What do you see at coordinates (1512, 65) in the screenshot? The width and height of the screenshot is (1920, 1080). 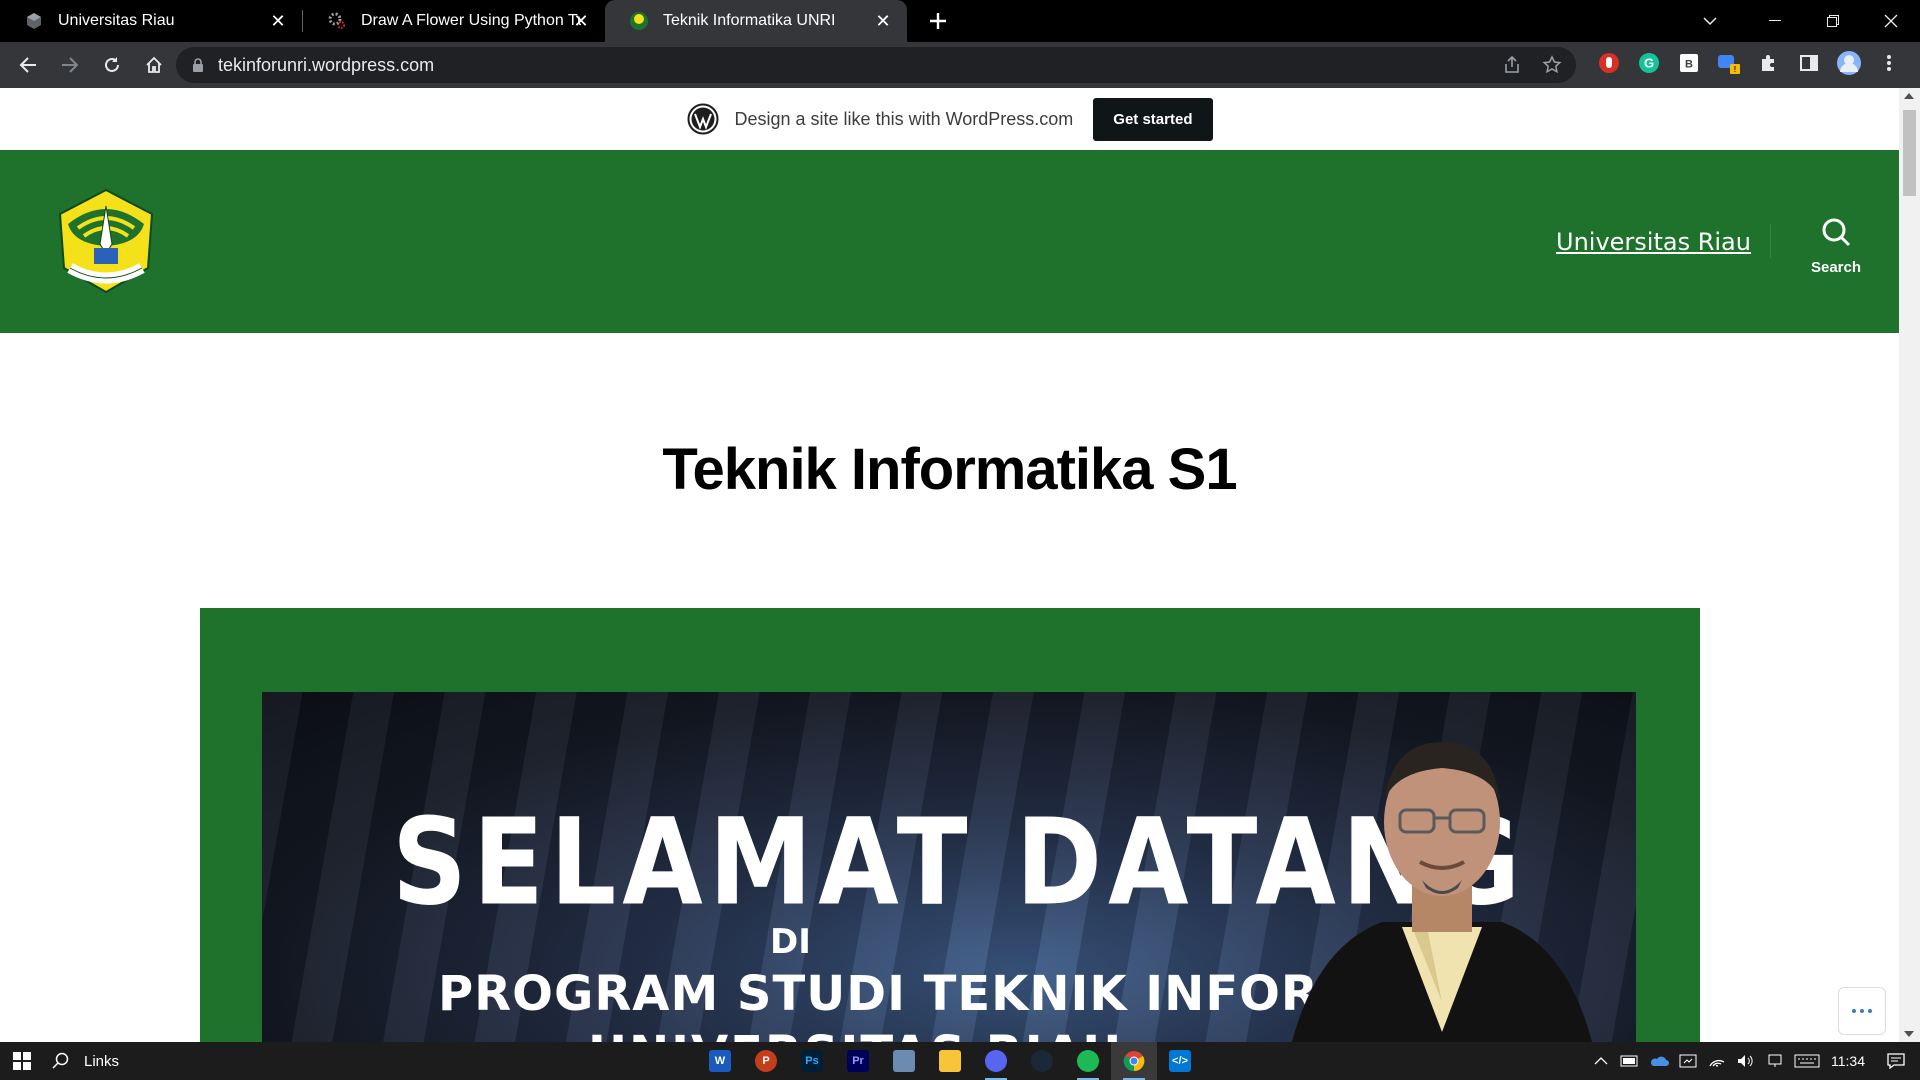 I see `share-icon` at bounding box center [1512, 65].